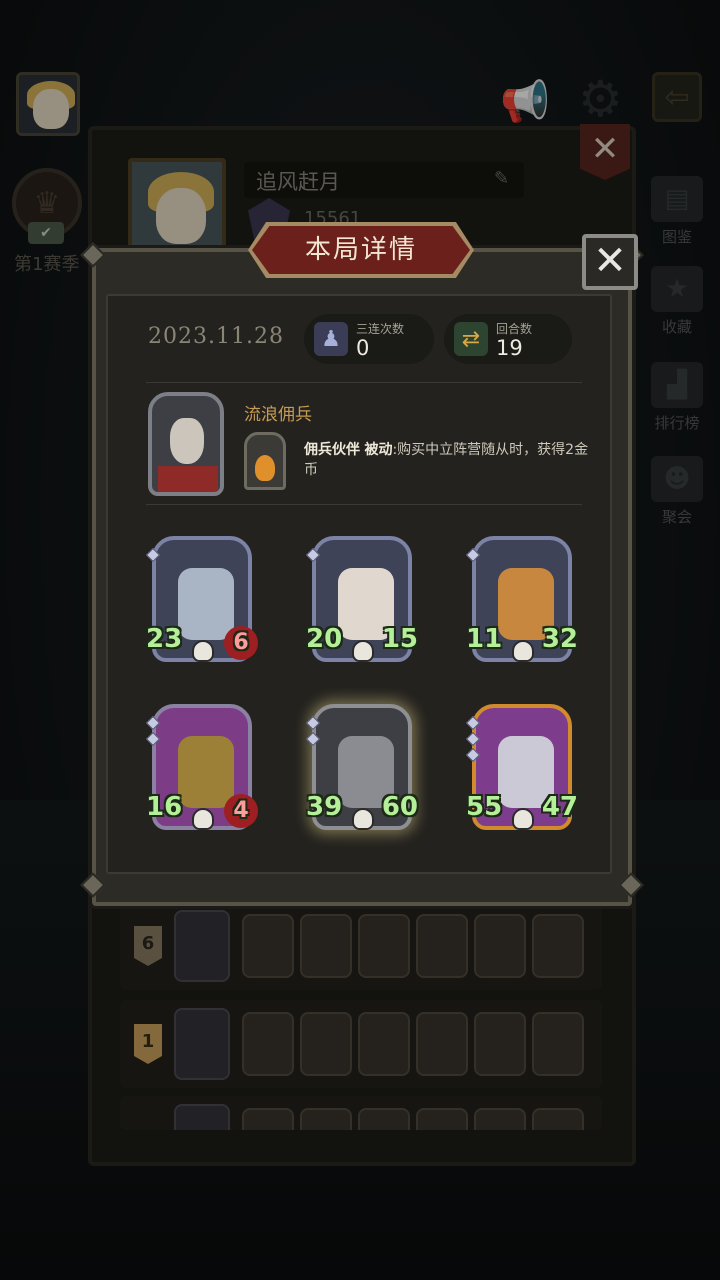 Image resolution: width=720 pixels, height=1280 pixels. What do you see at coordinates (331, 339) in the screenshot?
I see `triple-icon: ♟` at bounding box center [331, 339].